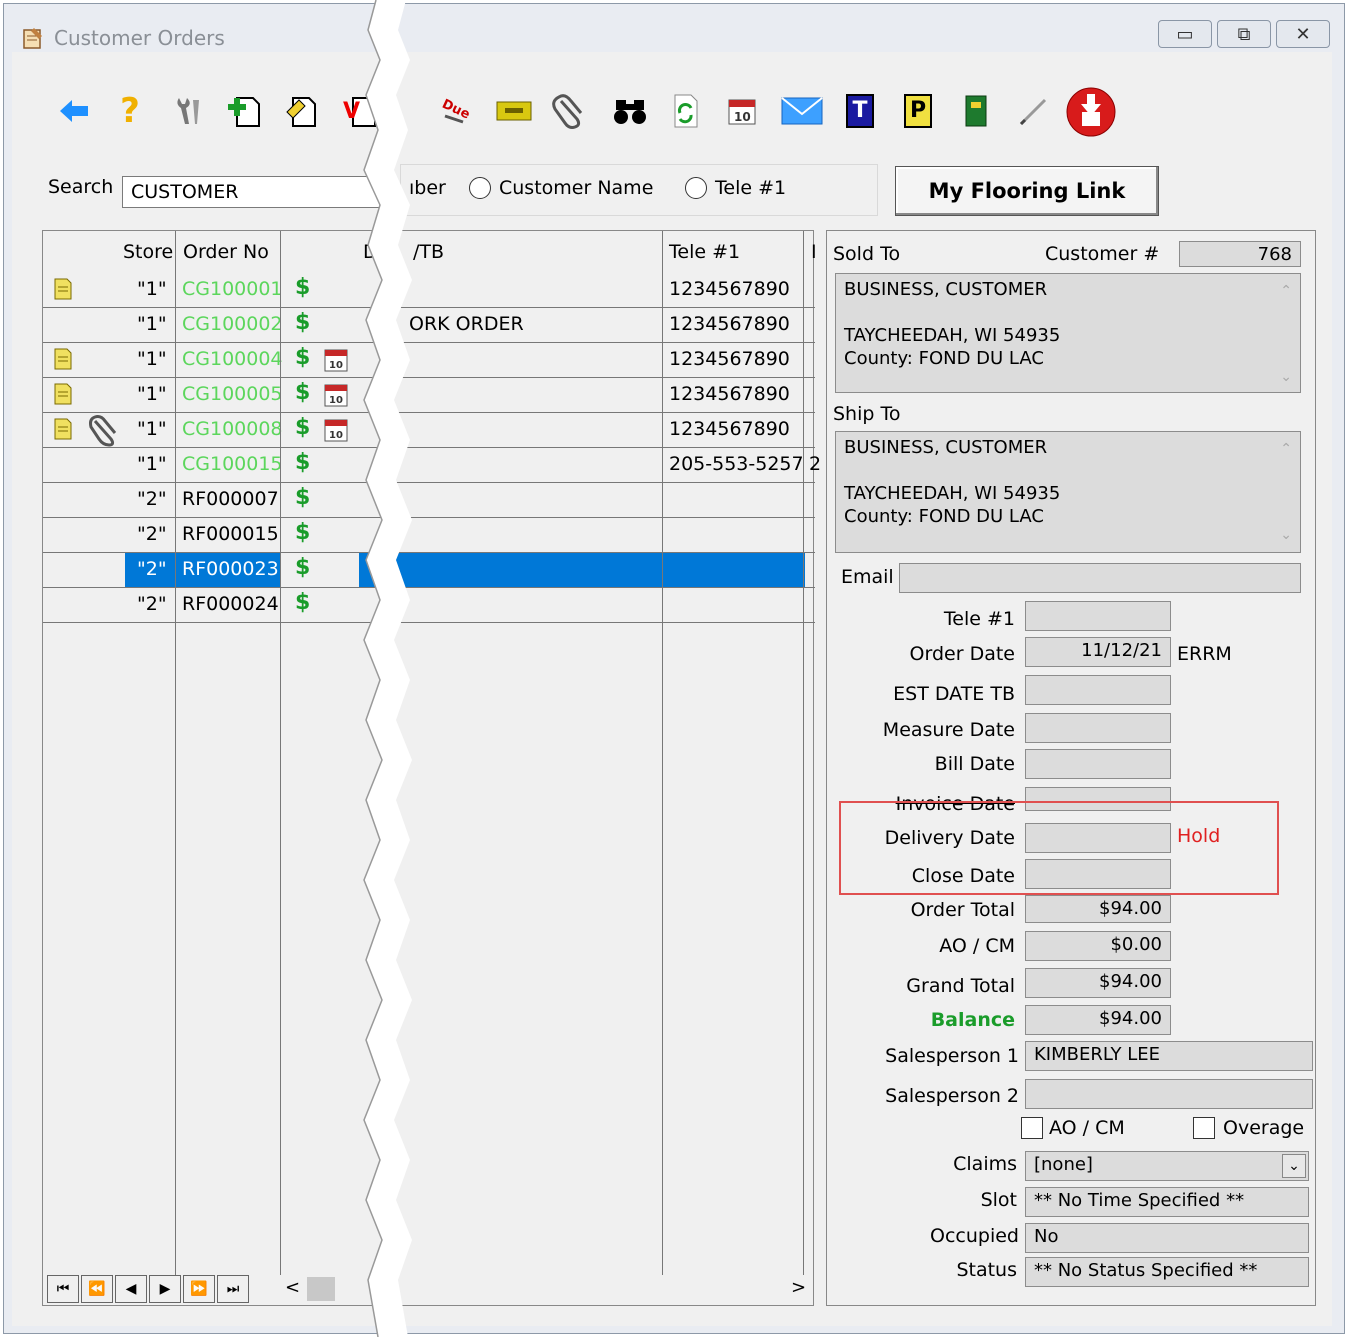 This screenshot has height=1337, width=1349. I want to click on bill-date-field, so click(1098, 764).